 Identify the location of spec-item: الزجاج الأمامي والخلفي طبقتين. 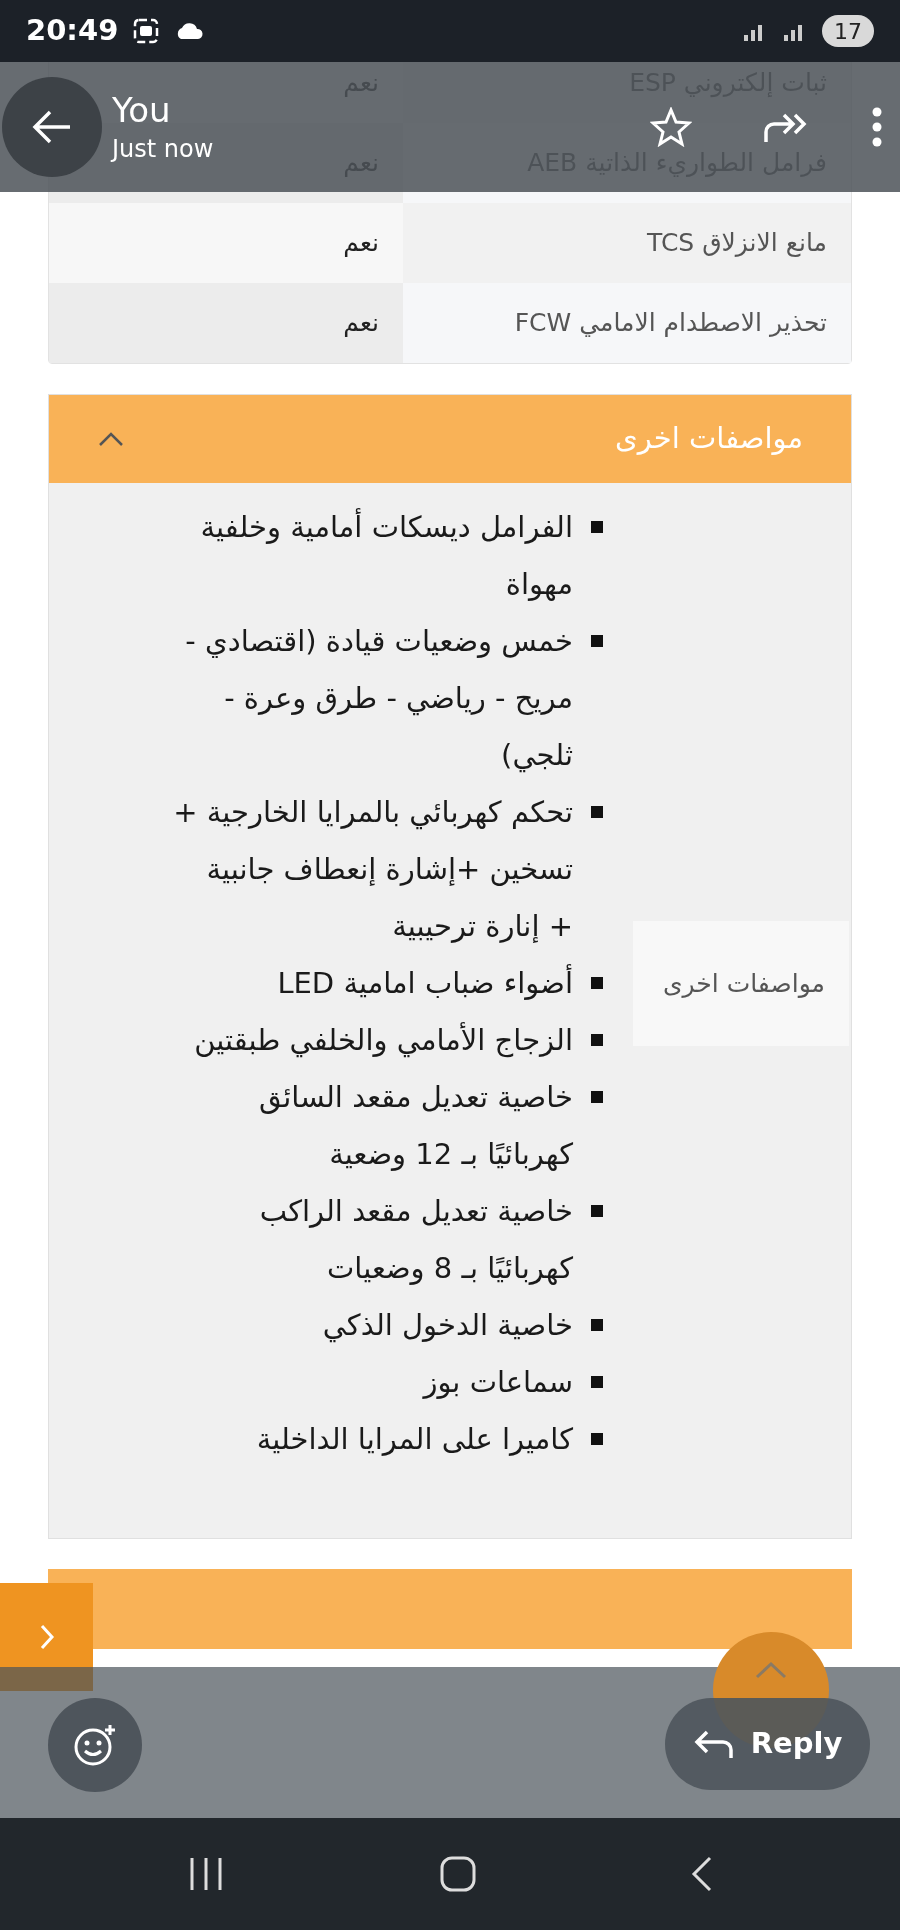
(383, 1040).